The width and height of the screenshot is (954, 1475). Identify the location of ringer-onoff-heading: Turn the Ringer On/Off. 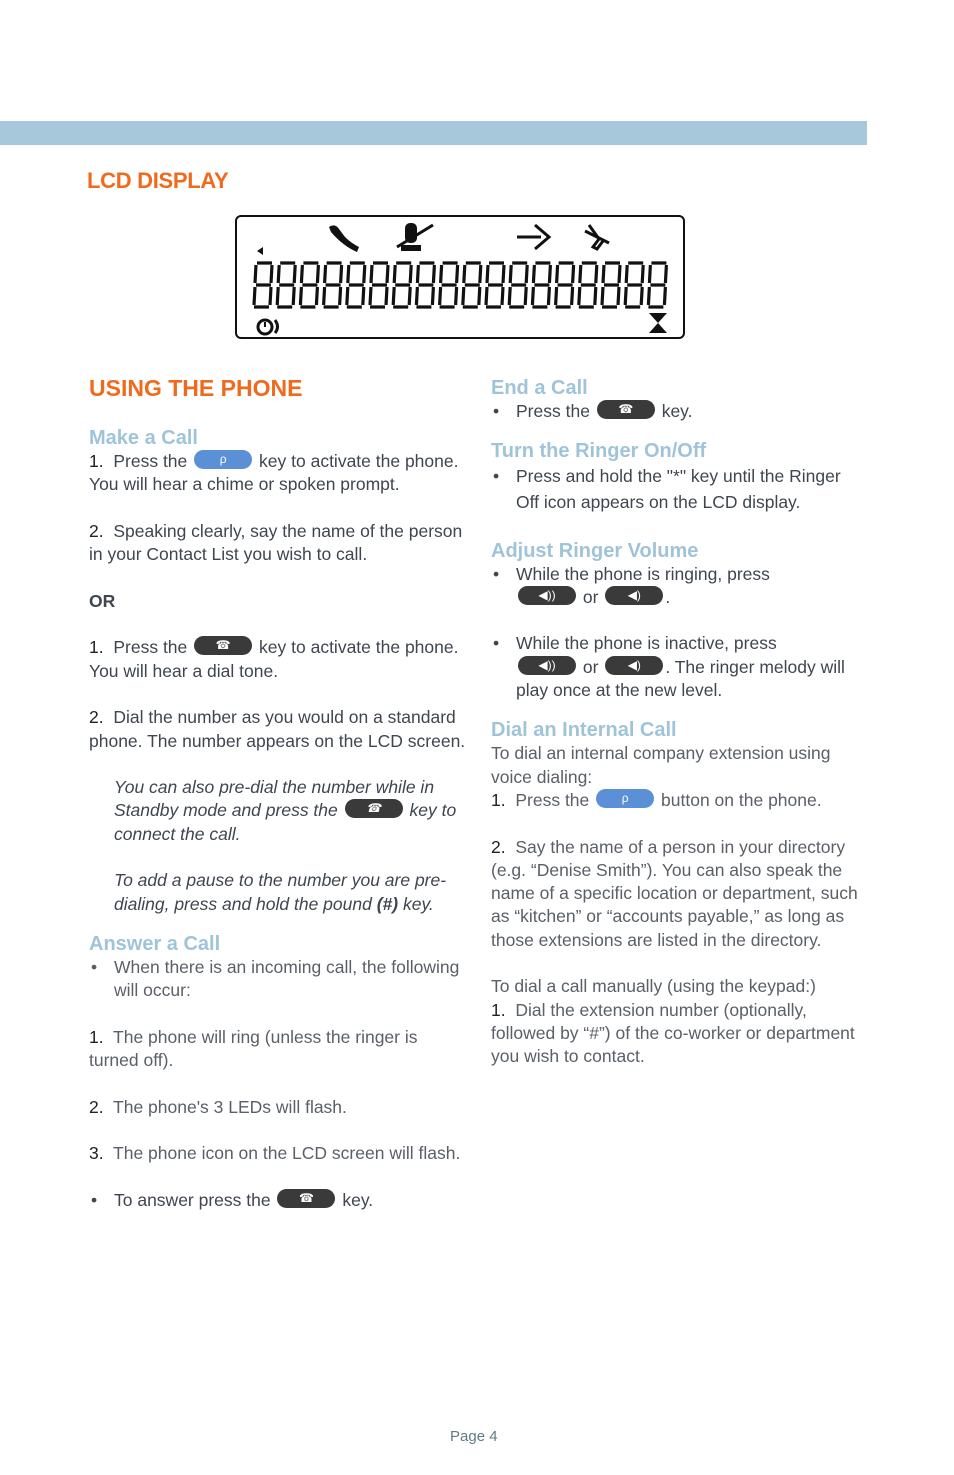
(599, 451).